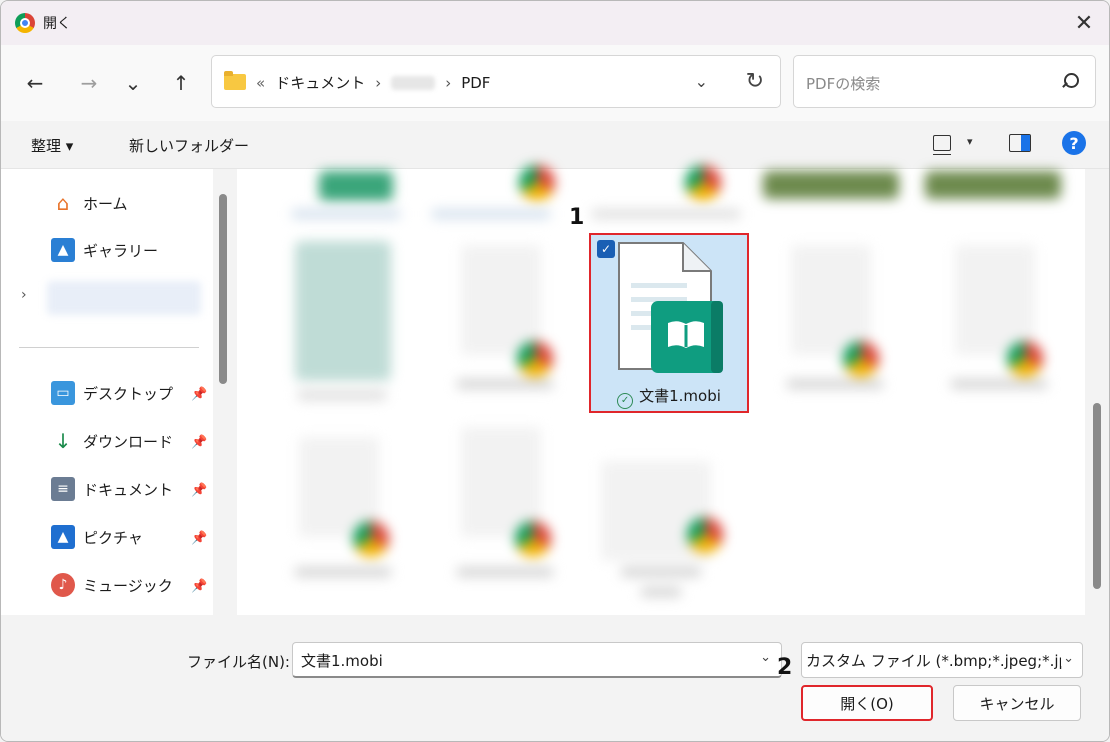 The width and height of the screenshot is (1110, 742). Describe the element at coordinates (625, 401) in the screenshot. I see `sync-status-icon: ✓` at that location.